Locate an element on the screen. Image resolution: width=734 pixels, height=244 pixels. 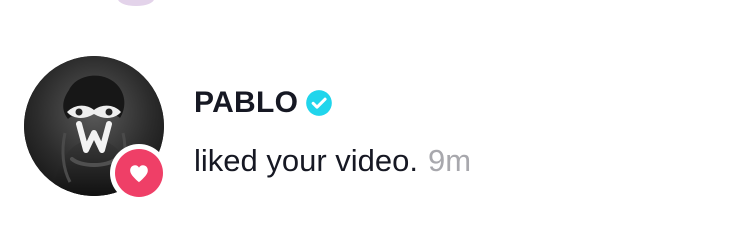
like-badge is located at coordinates (139, 173).